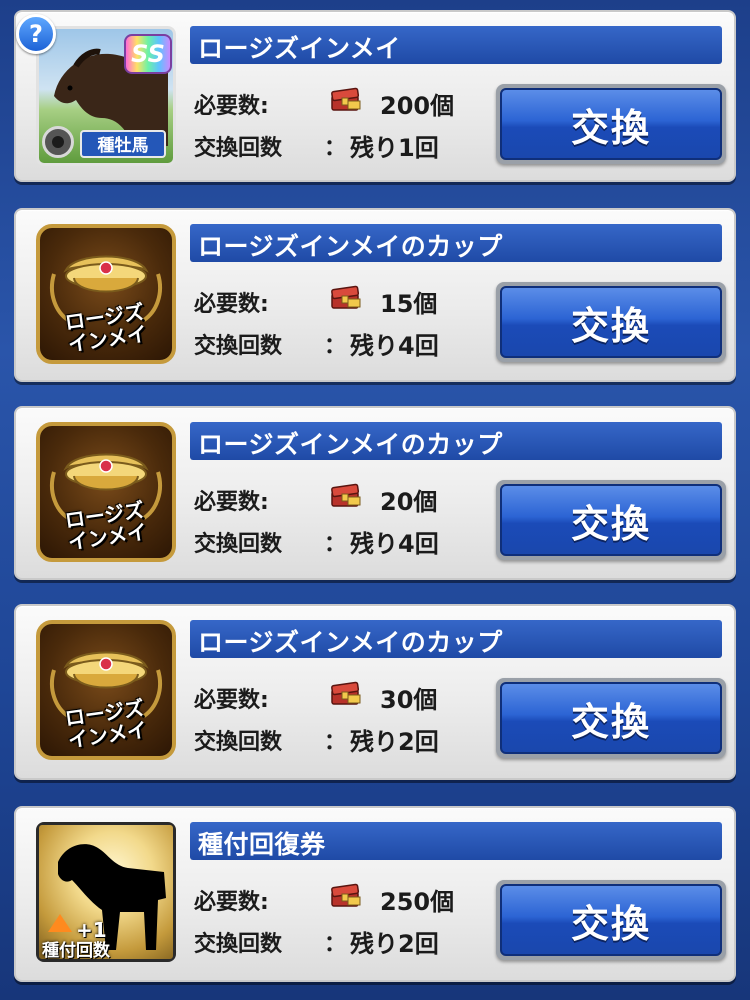 This screenshot has height=1000, width=750. Describe the element at coordinates (262, 844) in the screenshot. I see `item-title: 種付回復券` at that location.